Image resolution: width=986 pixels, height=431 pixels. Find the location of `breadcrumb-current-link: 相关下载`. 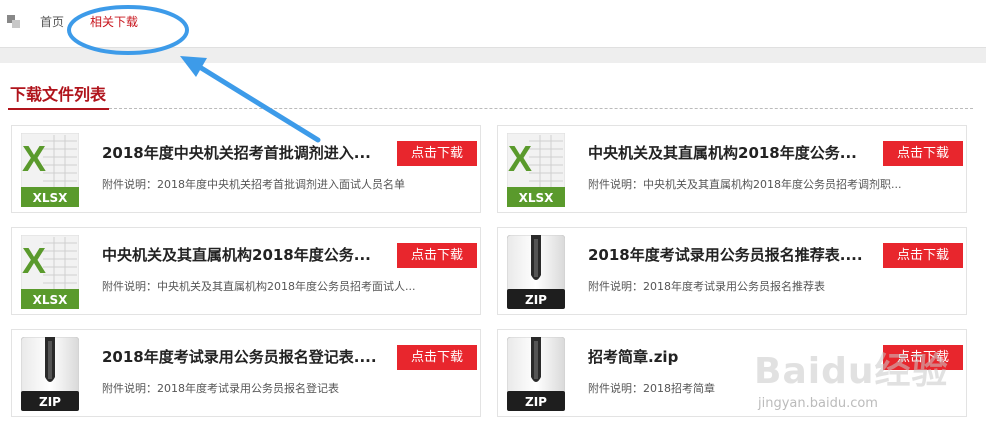

breadcrumb-current-link: 相关下载 is located at coordinates (114, 22).